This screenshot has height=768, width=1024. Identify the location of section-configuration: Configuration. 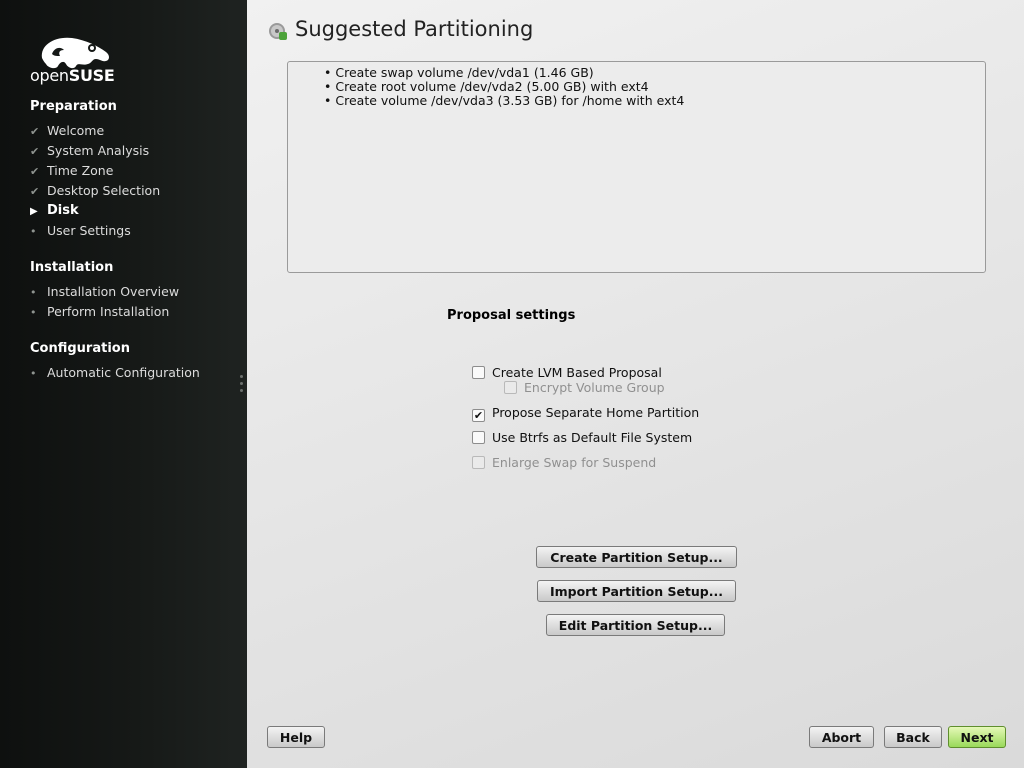
(80, 348).